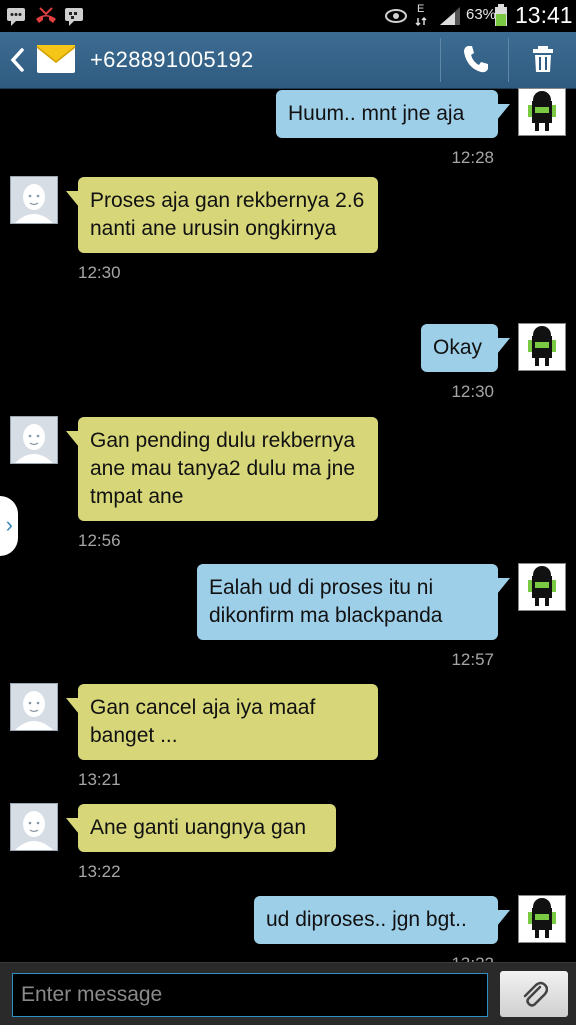  I want to click on status-bar: E 63% 13:41, so click(288, 16).